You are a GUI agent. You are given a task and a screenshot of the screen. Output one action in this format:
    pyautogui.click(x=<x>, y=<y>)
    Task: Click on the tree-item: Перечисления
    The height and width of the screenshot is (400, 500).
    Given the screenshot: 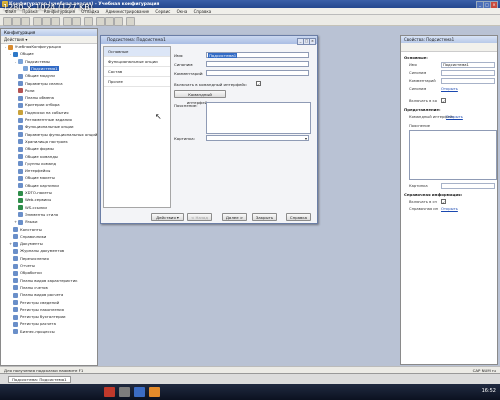 What is the action you would take?
    pyautogui.click(x=29, y=259)
    